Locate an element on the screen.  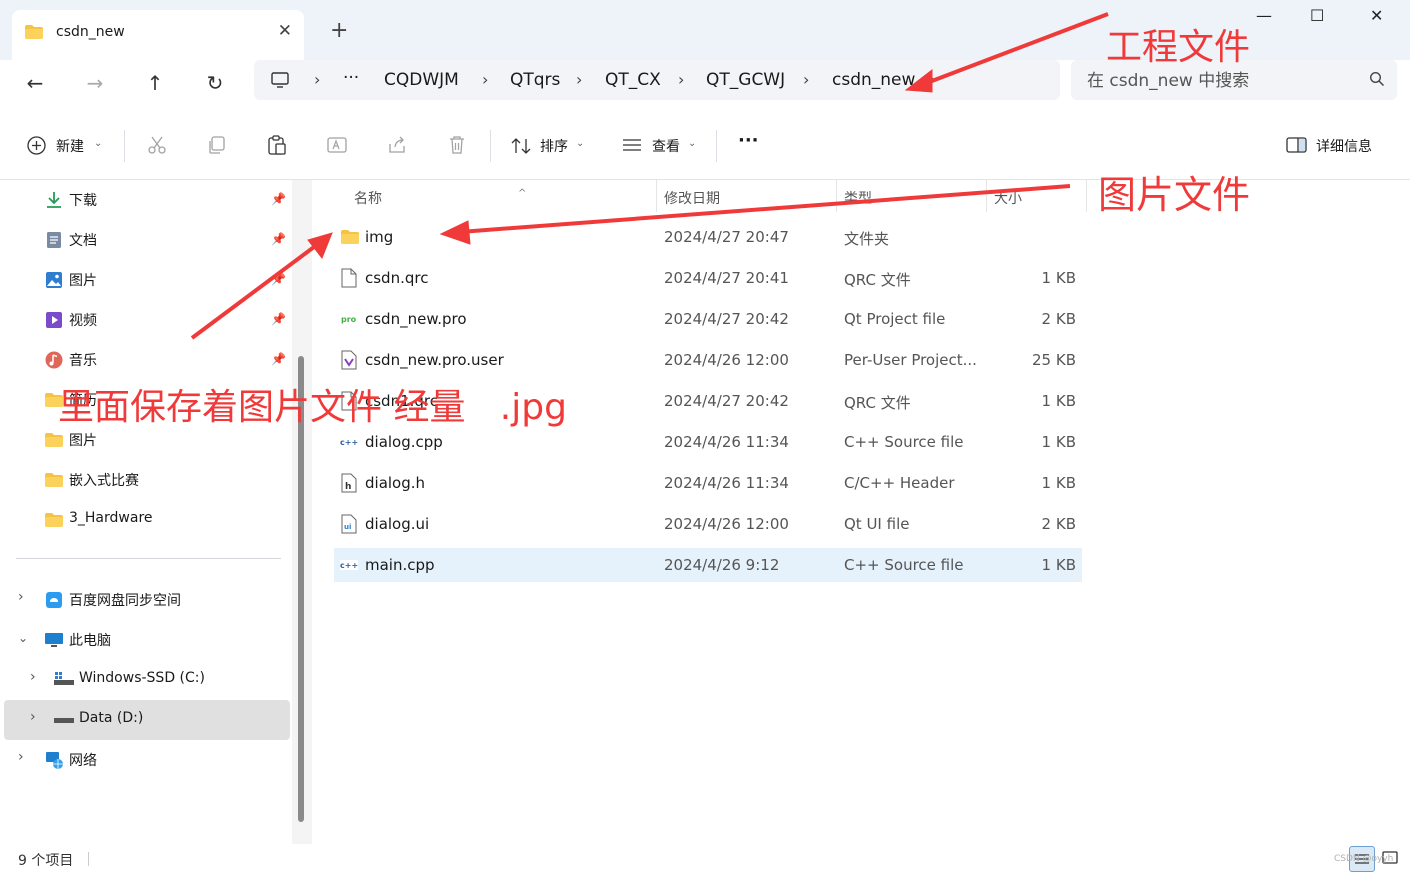
breadcrumb-csdn-new: csdn_new is located at coordinates (873, 80).